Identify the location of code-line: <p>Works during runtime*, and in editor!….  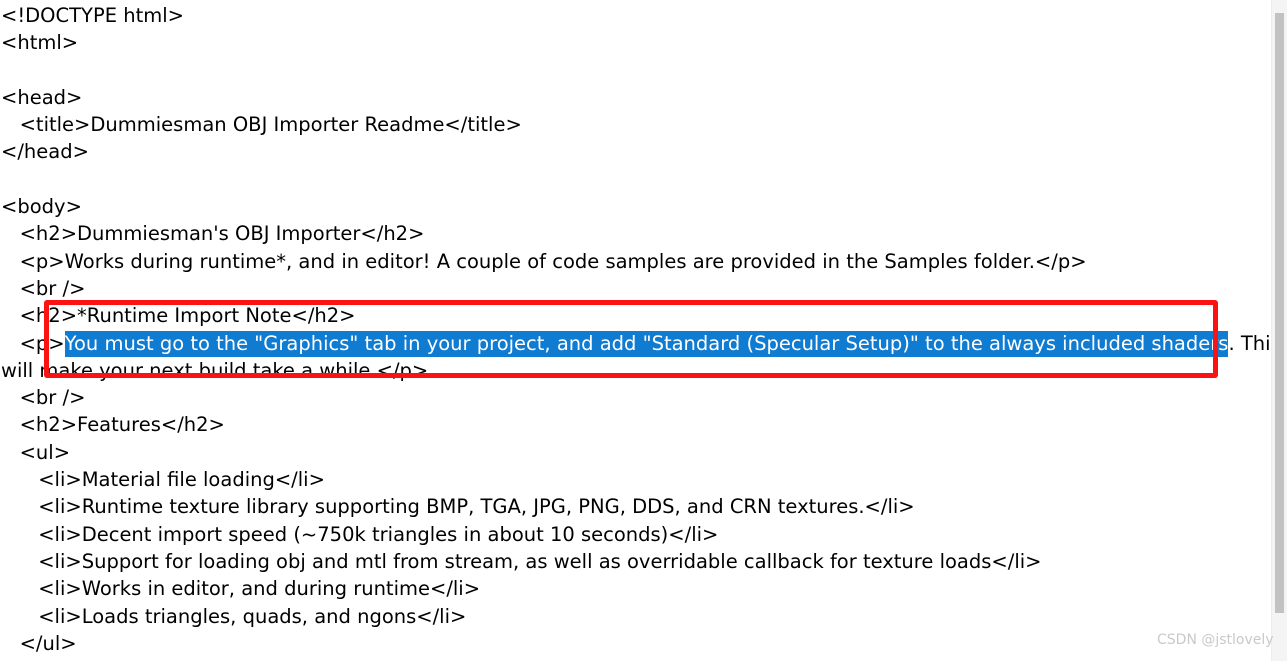
(544, 261).